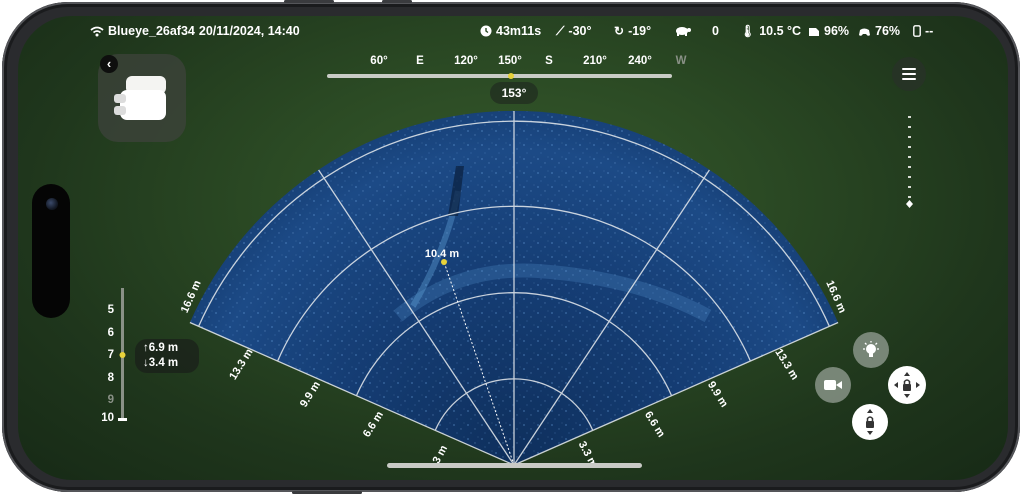 Image resolution: width=1024 pixels, height=496 pixels. Describe the element at coordinates (110, 333) in the screenshot. I see `depth-label: 6` at that location.